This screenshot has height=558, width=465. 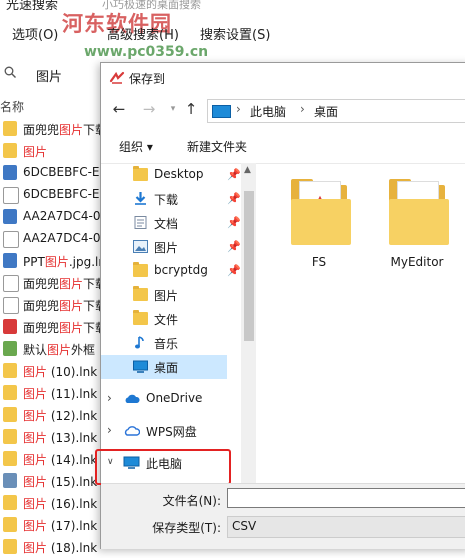 I want to click on result-row-text: 图片 (17).lnk, so click(x=60, y=526).